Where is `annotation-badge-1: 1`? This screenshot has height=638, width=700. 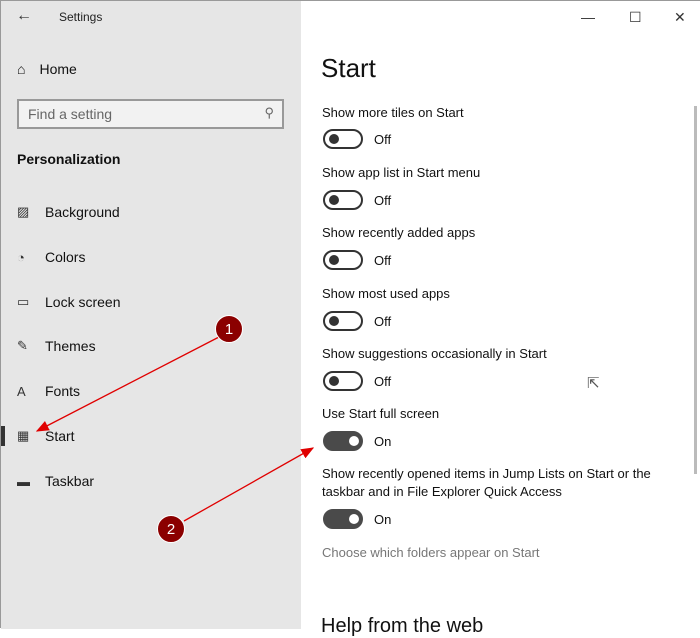
annotation-badge-1: 1 is located at coordinates (229, 329).